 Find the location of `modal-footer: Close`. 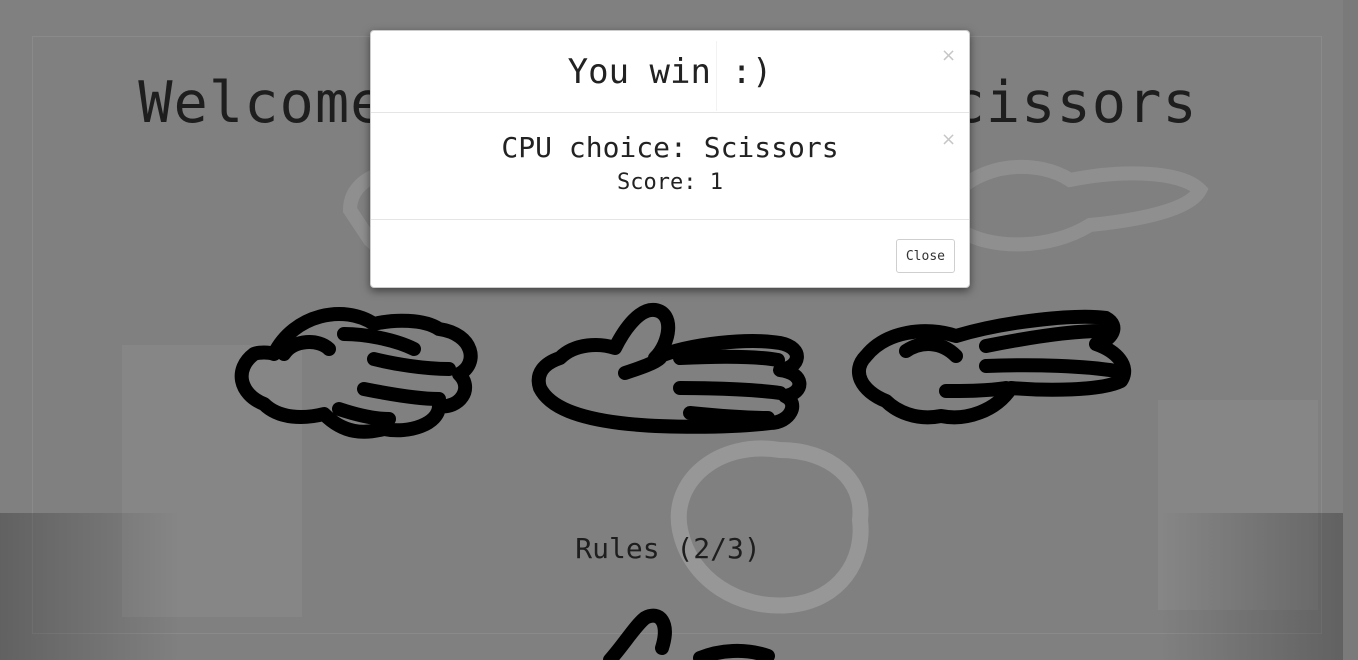

modal-footer: Close is located at coordinates (670, 253).